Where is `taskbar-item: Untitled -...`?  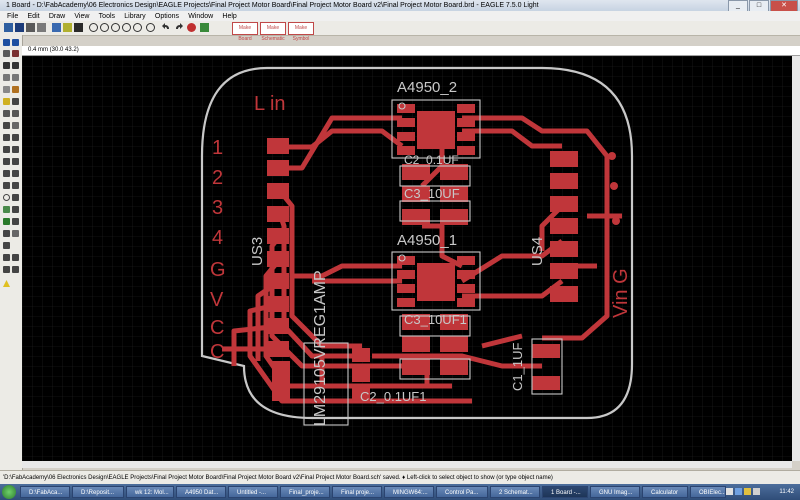
taskbar-item: Untitled -... is located at coordinates (253, 492).